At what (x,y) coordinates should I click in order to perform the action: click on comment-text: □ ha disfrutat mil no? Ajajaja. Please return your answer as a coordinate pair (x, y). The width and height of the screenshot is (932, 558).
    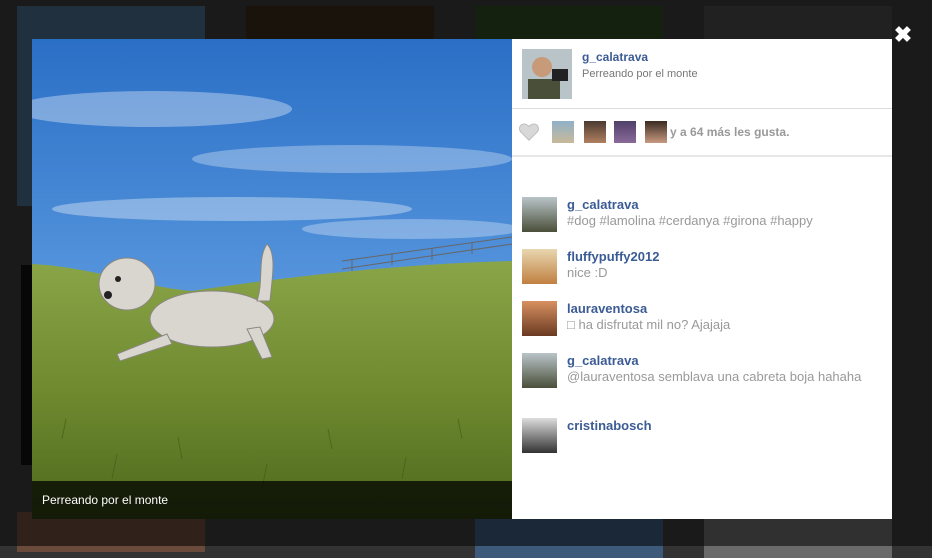
    Looking at the image, I should click on (649, 324).